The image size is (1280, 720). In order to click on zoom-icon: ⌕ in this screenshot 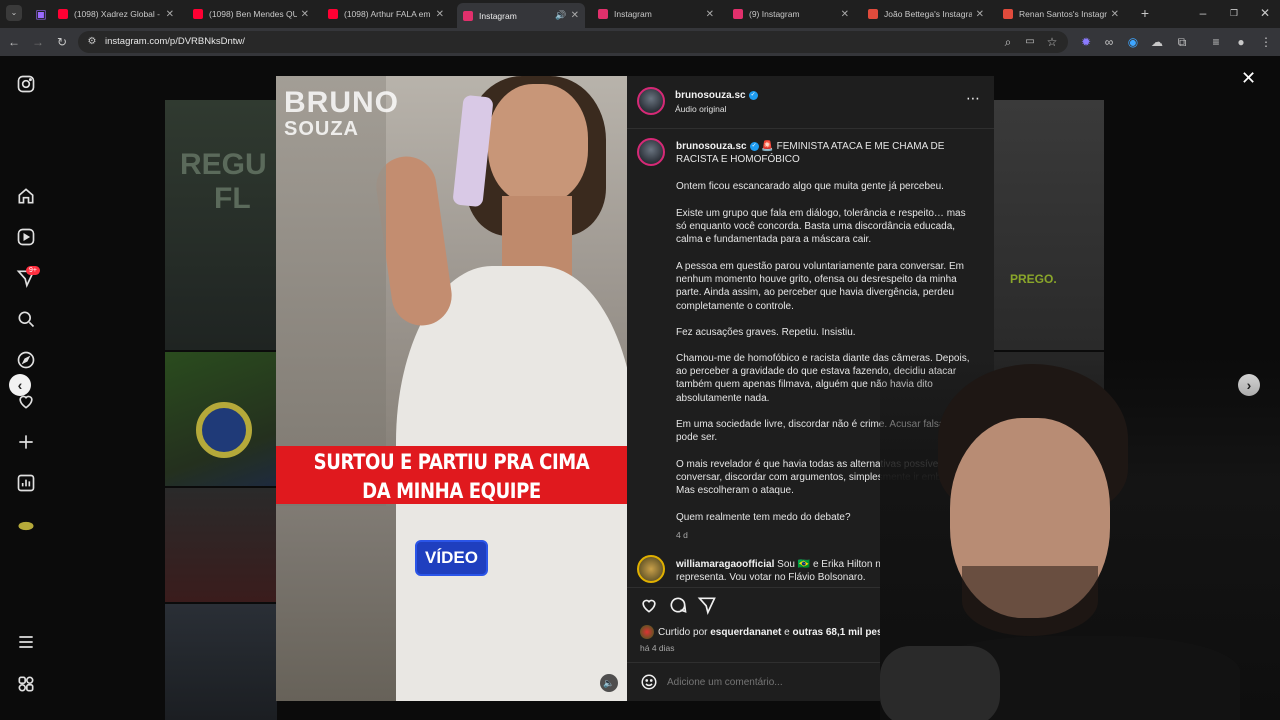, I will do `click(1008, 42)`.